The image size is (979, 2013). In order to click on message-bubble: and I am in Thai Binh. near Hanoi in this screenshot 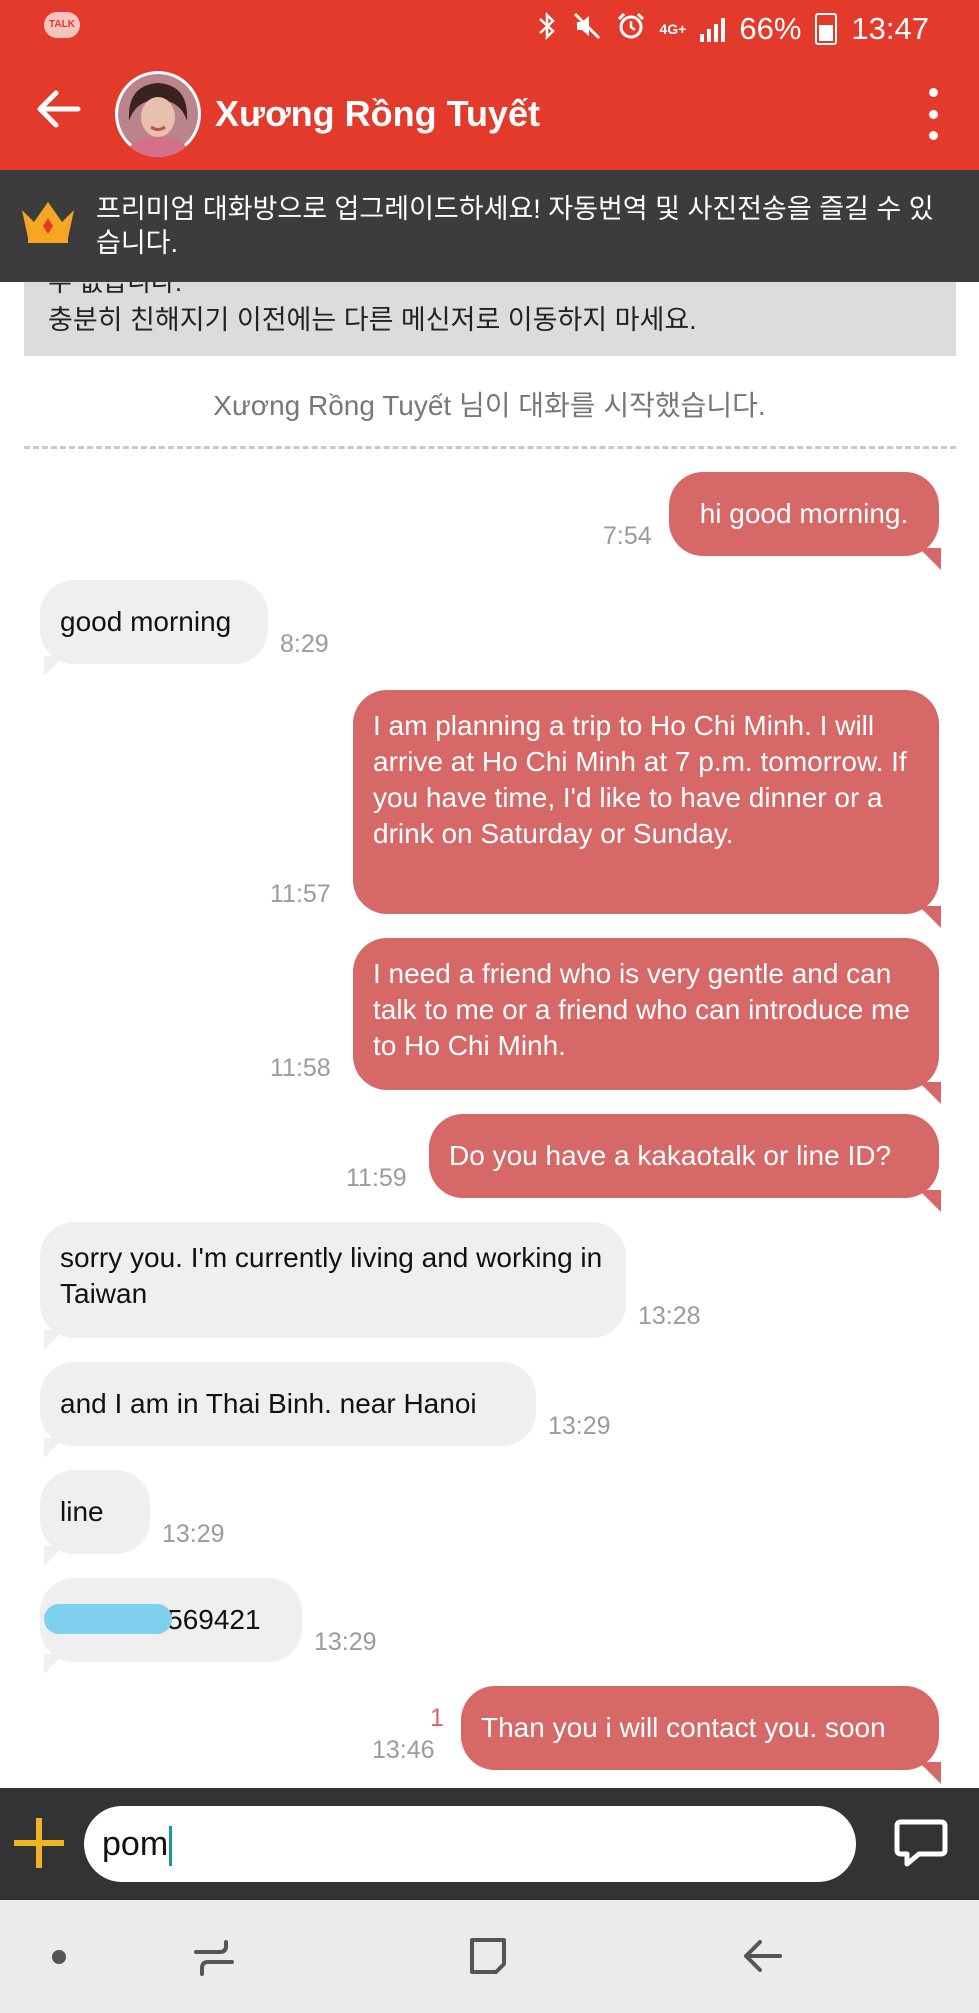, I will do `click(288, 1410)`.